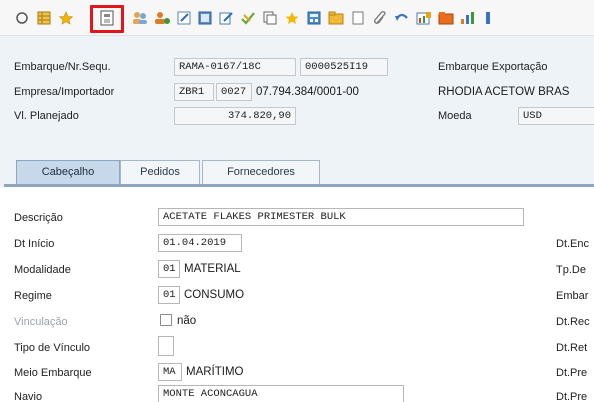  What do you see at coordinates (41, 322) in the screenshot?
I see `vinculacao-label: Vinculação` at bounding box center [41, 322].